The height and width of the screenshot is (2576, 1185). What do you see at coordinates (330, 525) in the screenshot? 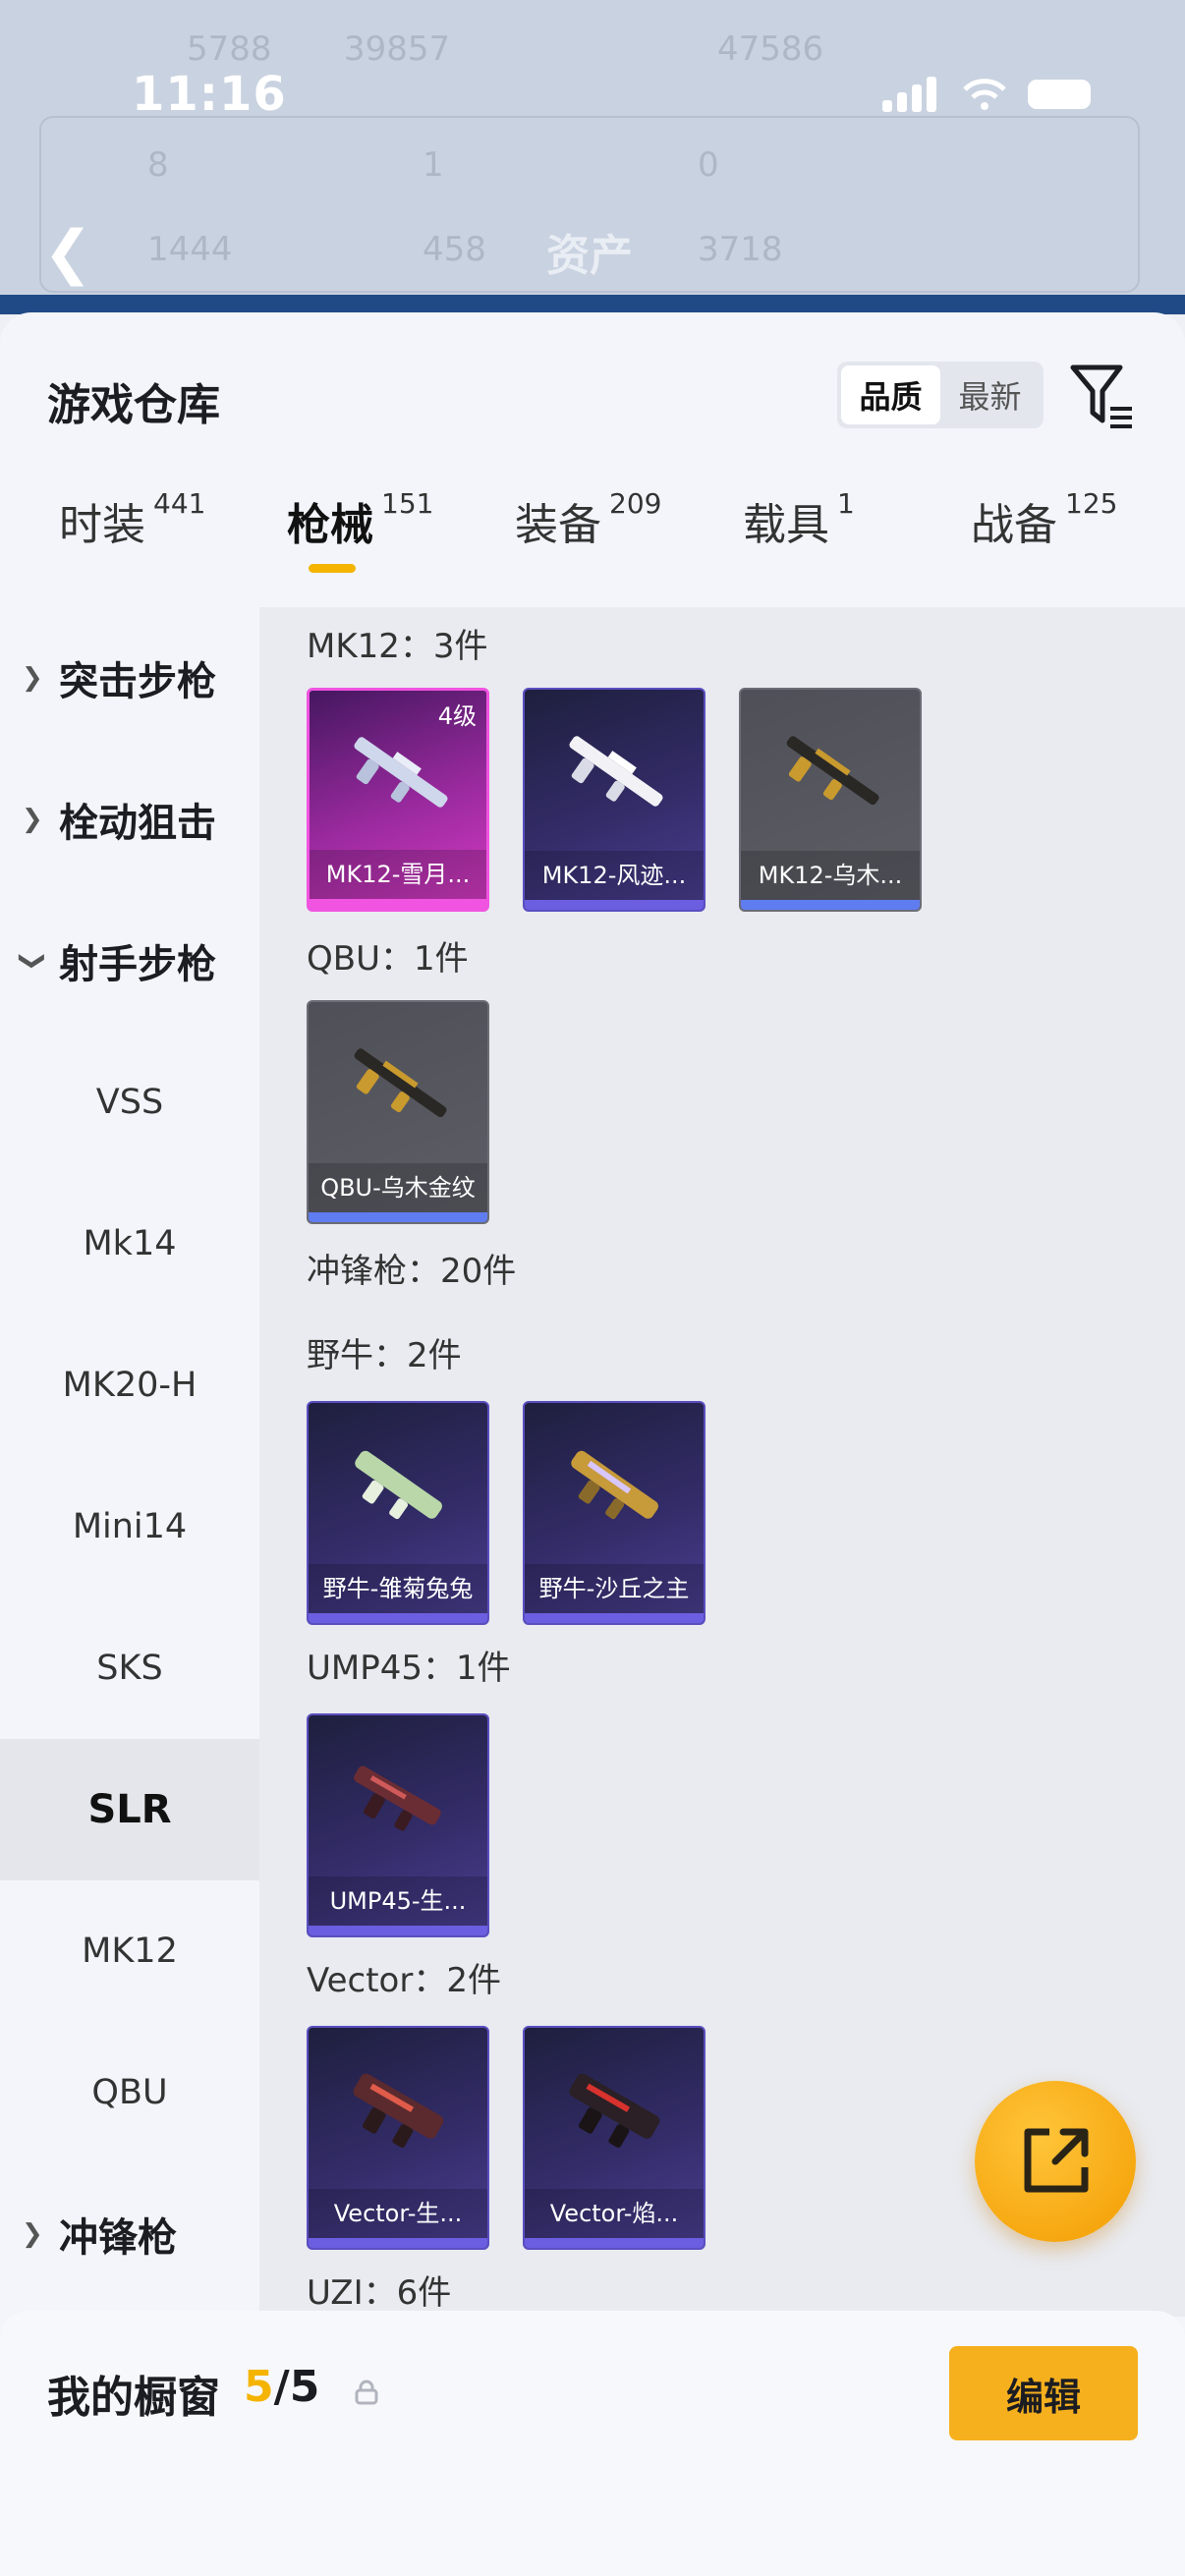
I see `tab-label: 枪械` at bounding box center [330, 525].